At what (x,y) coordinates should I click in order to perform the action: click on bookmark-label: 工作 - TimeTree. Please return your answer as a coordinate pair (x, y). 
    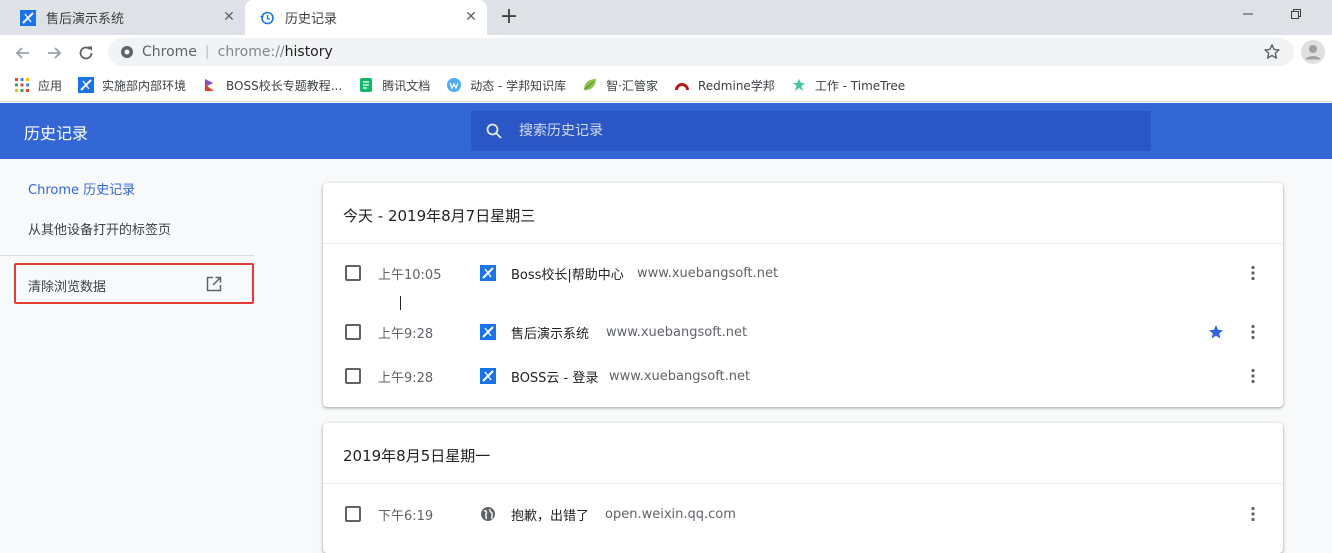
    Looking at the image, I should click on (860, 85).